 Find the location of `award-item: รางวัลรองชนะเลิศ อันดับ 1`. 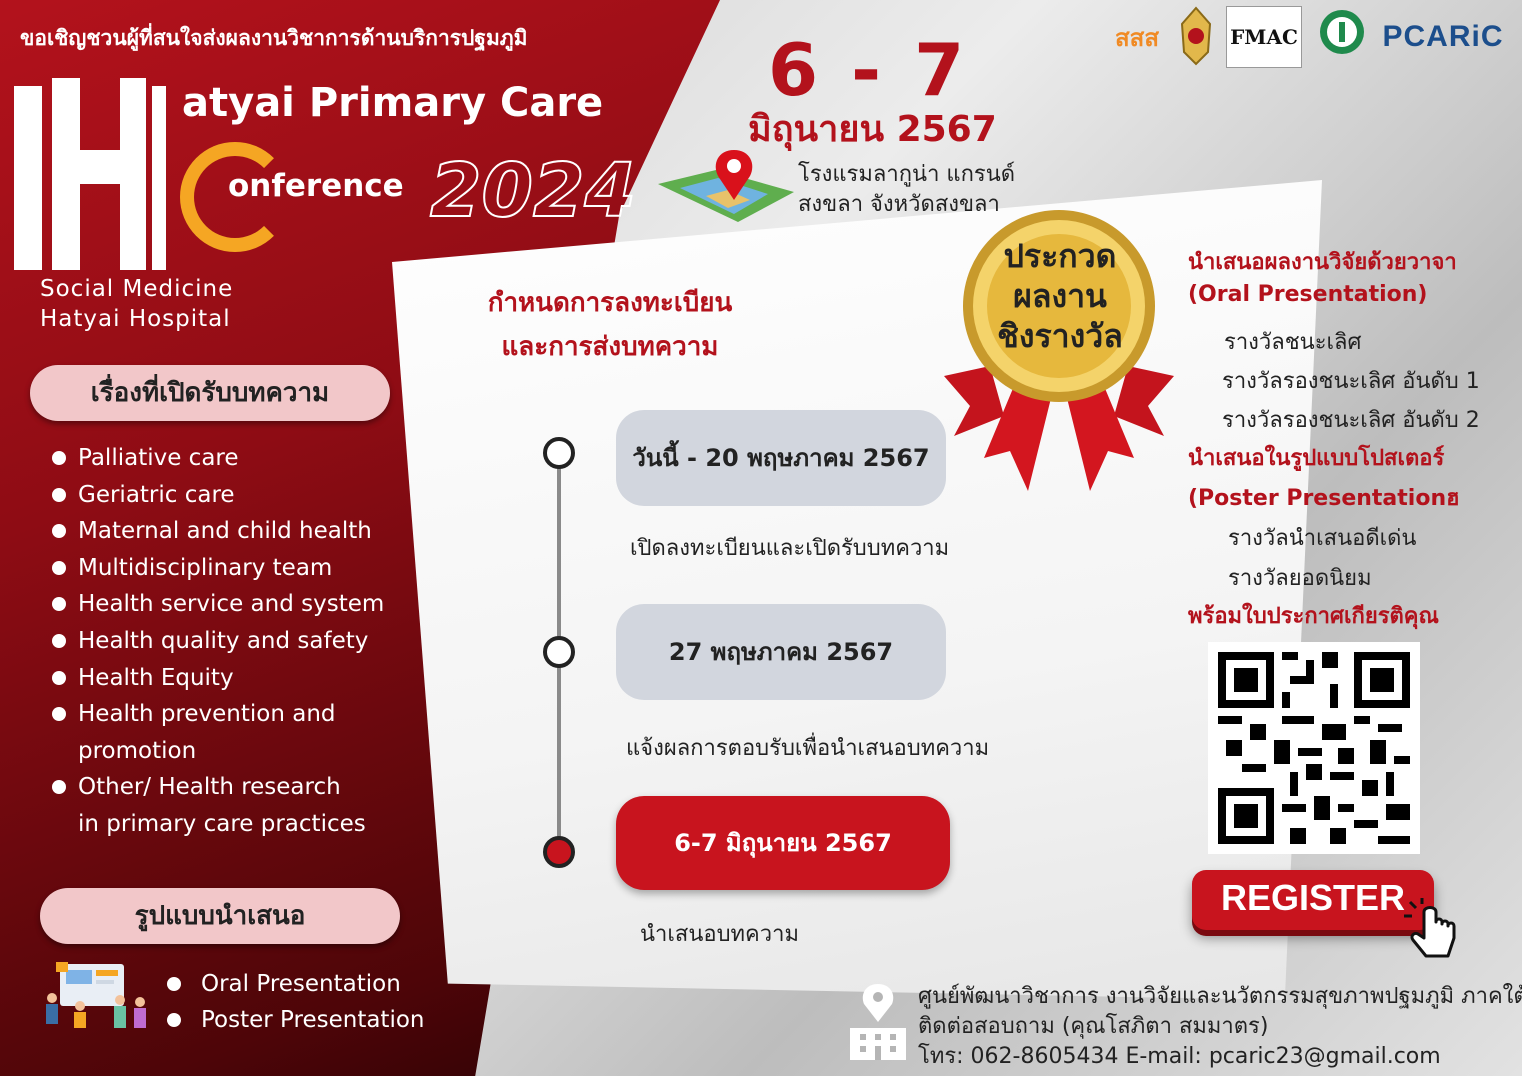

award-item: รางวัลรองชนะเลิศ อันดับ 1 is located at coordinates (1351, 381).